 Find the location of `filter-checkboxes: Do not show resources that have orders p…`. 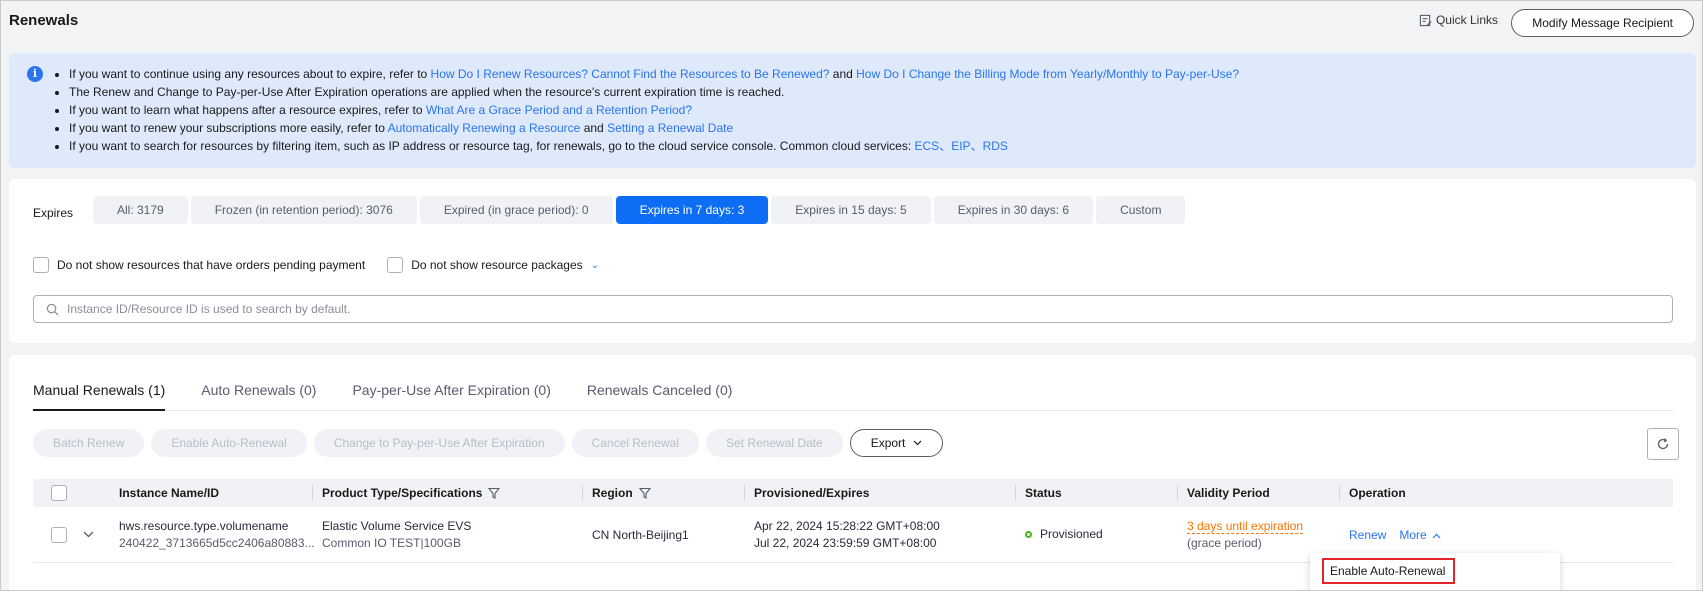

filter-checkboxes: Do not show resources that have orders p… is located at coordinates (316, 265).